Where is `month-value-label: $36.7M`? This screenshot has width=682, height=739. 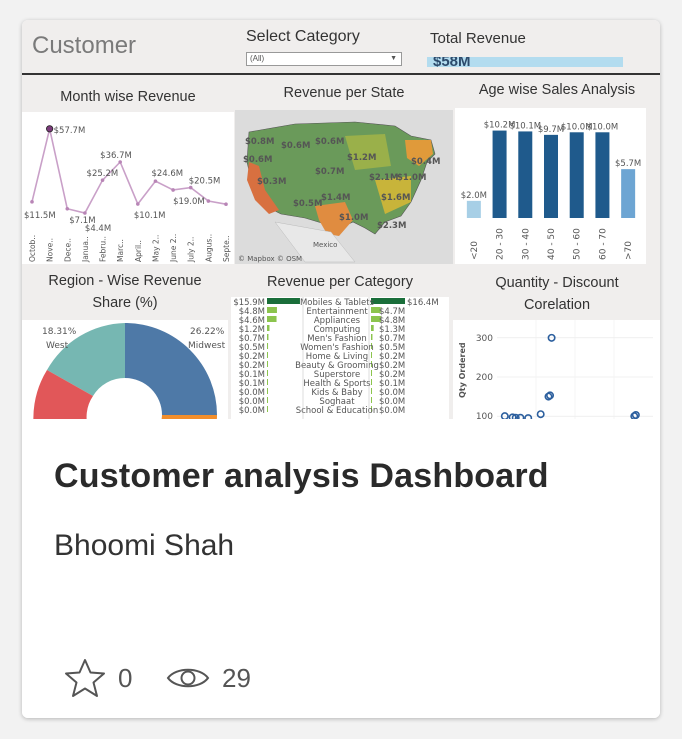
month-value-label: $36.7M is located at coordinates (116, 156).